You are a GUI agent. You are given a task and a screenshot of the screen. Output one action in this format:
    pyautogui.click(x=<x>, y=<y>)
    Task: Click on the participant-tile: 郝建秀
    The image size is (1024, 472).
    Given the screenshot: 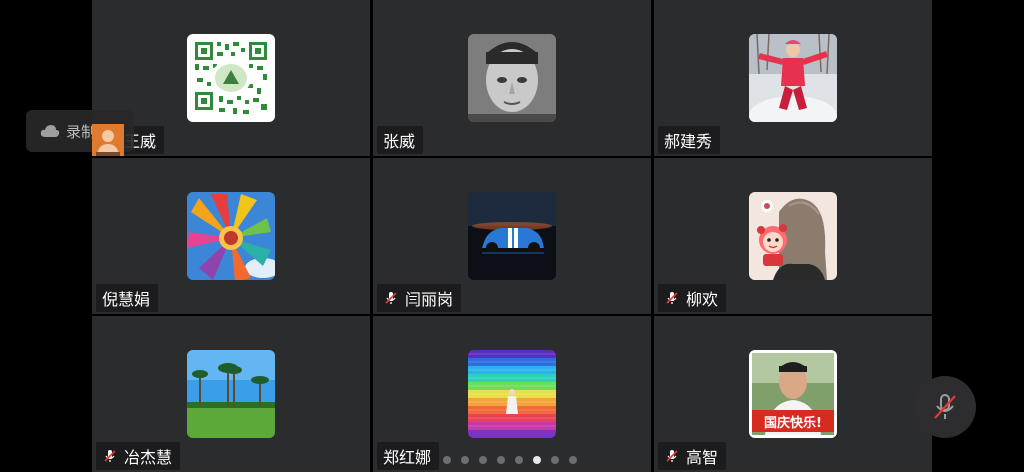 What is the action you would take?
    pyautogui.click(x=793, y=78)
    